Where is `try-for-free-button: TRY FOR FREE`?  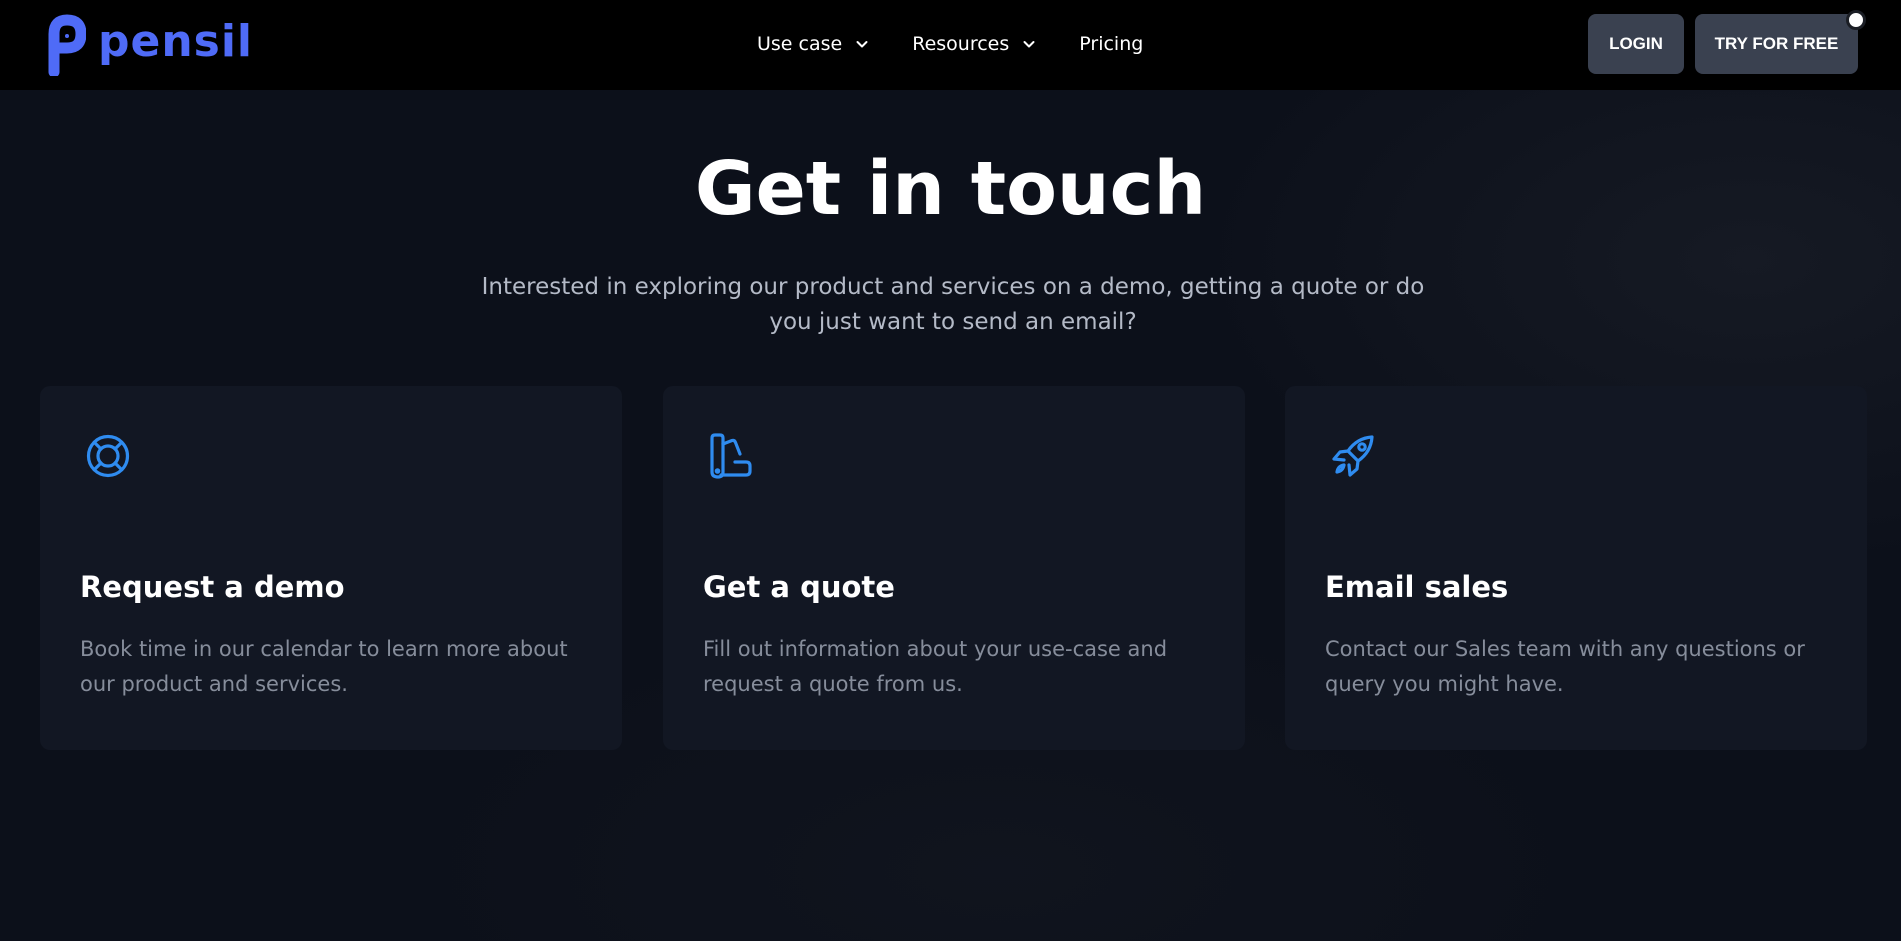
try-for-free-button: TRY FOR FREE is located at coordinates (1776, 44).